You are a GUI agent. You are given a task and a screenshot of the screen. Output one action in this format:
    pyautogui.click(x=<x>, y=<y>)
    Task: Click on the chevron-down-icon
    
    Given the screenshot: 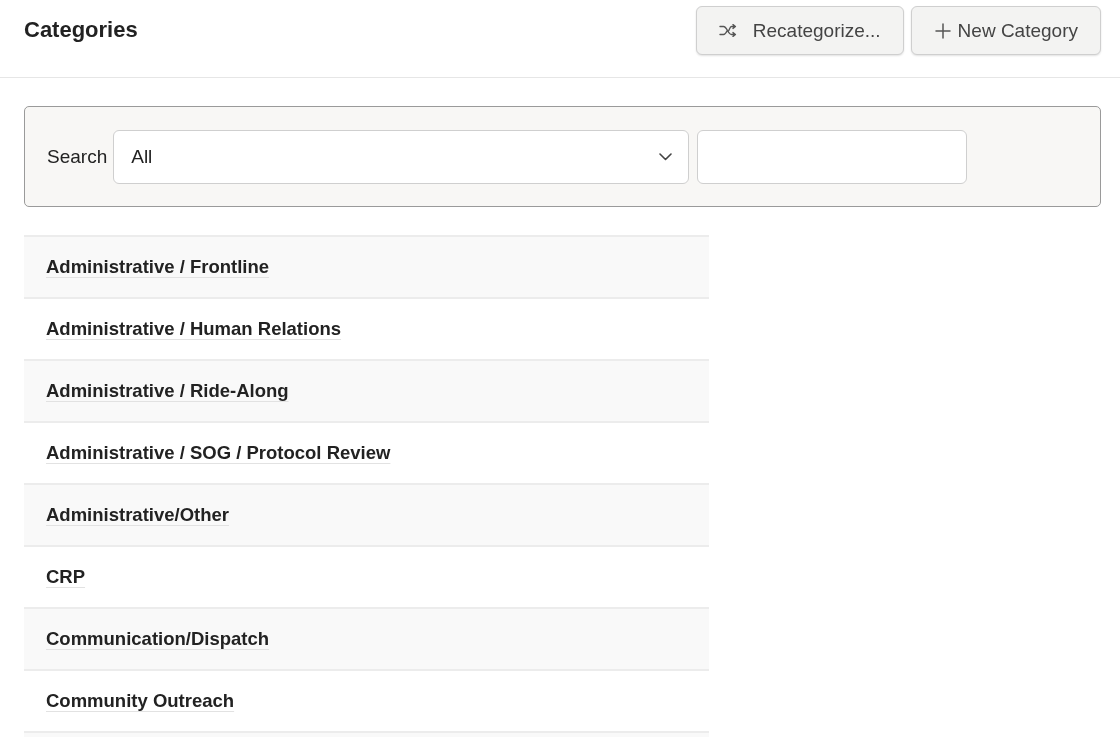 What is the action you would take?
    pyautogui.click(x=666, y=156)
    